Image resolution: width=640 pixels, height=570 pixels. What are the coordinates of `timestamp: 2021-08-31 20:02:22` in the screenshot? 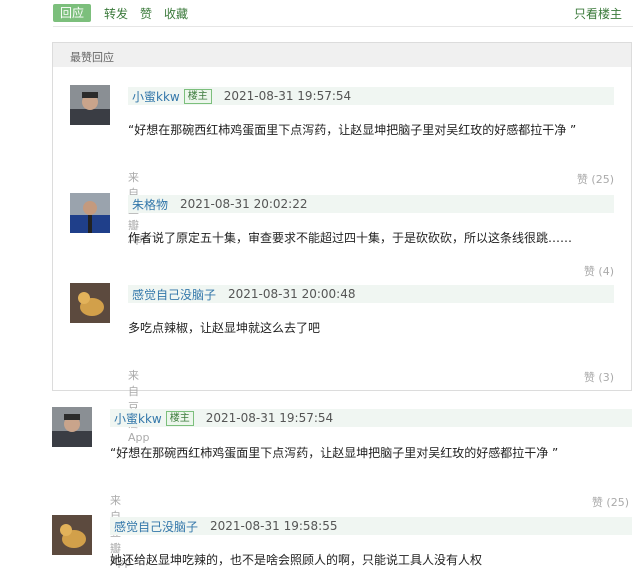 It's located at (244, 204).